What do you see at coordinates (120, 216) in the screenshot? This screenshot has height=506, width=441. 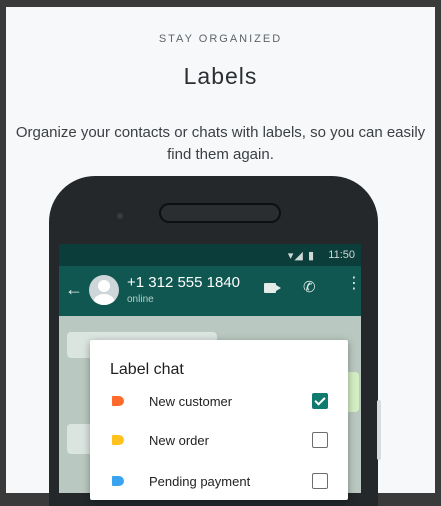 I see `camera-icon` at bounding box center [120, 216].